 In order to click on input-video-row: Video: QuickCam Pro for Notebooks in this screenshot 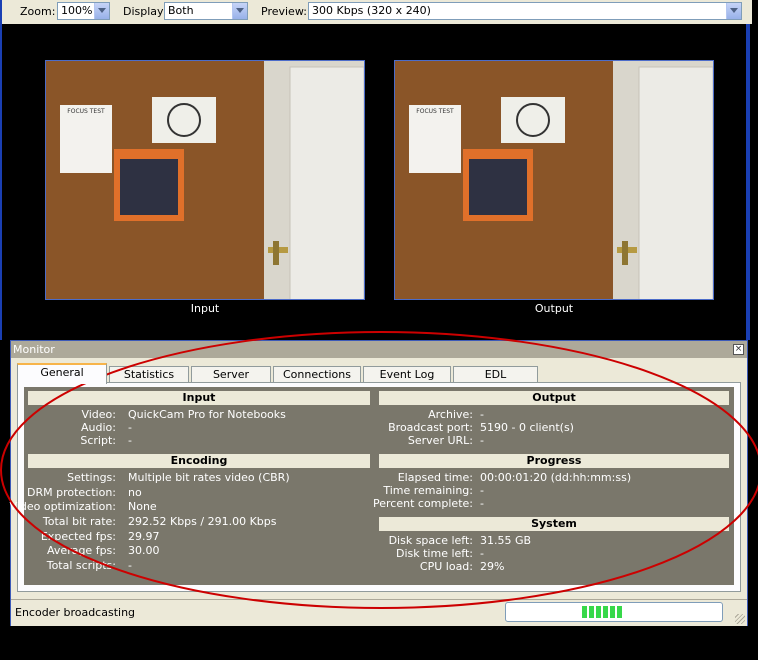, I will do `click(195, 414)`.